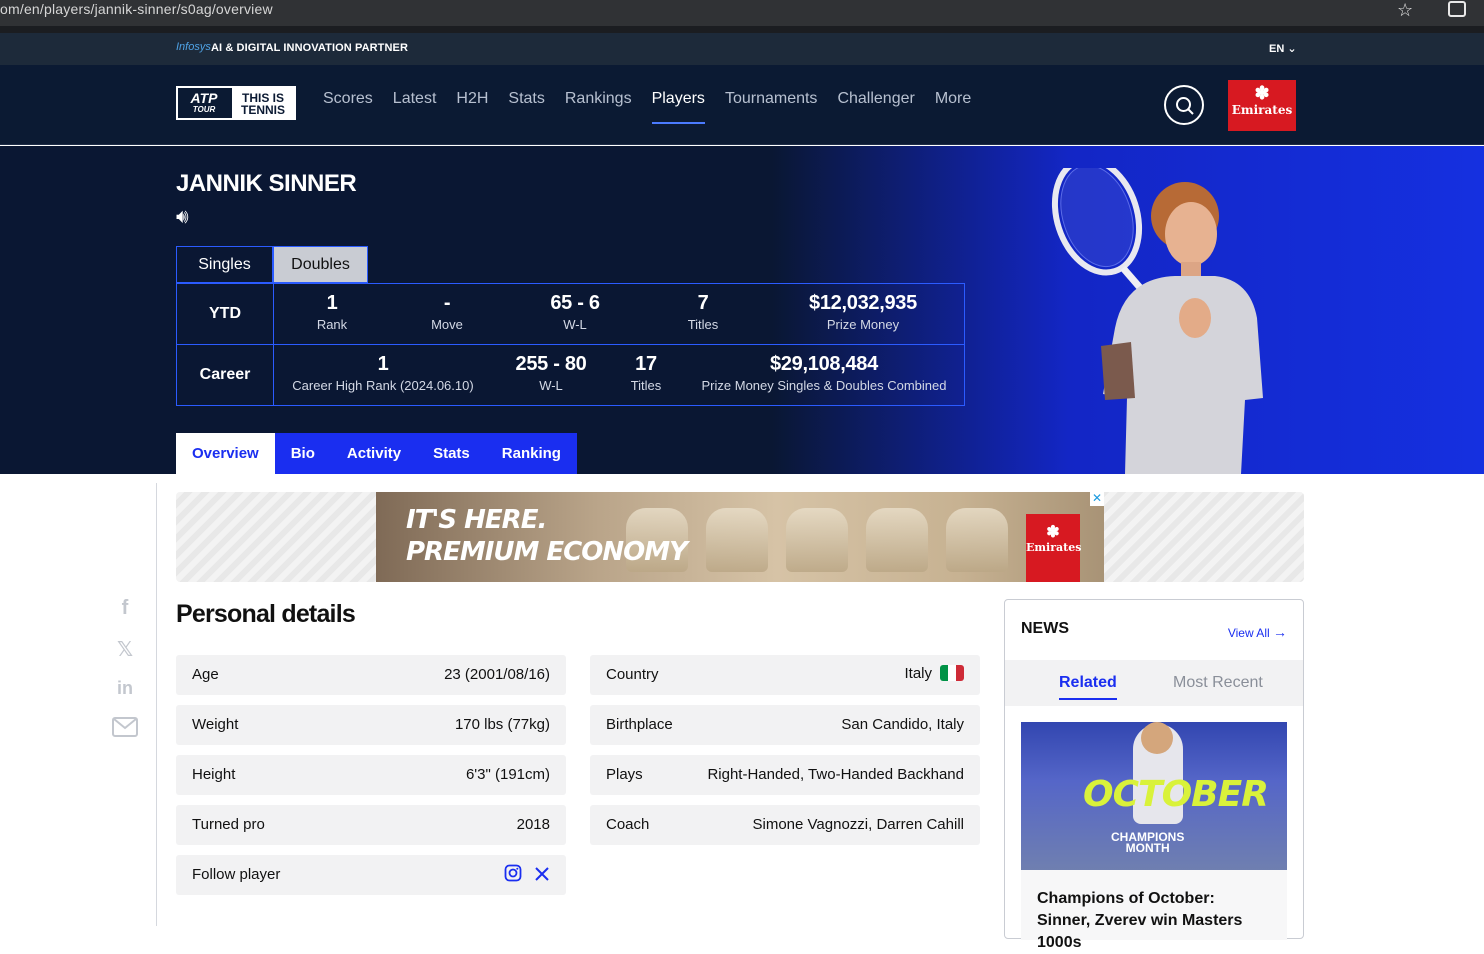  What do you see at coordinates (371, 725) in the screenshot?
I see `detail-row-weight: Weight 170 lbs (77kg)` at bounding box center [371, 725].